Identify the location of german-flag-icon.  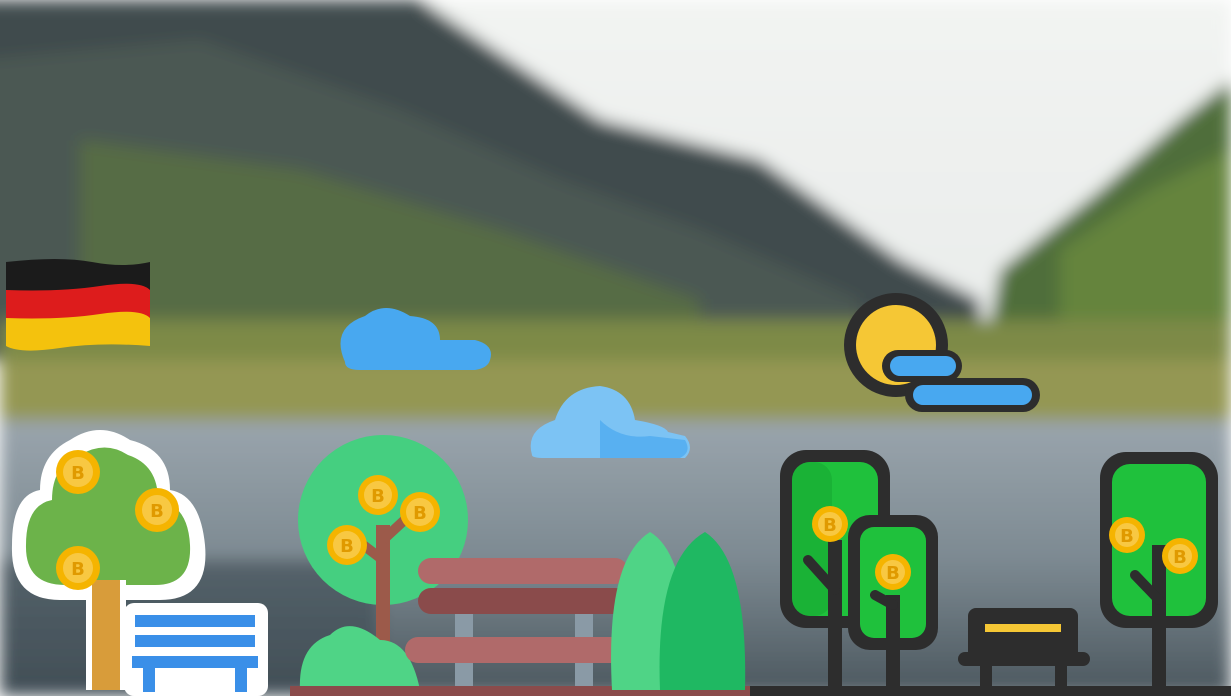
(78, 305).